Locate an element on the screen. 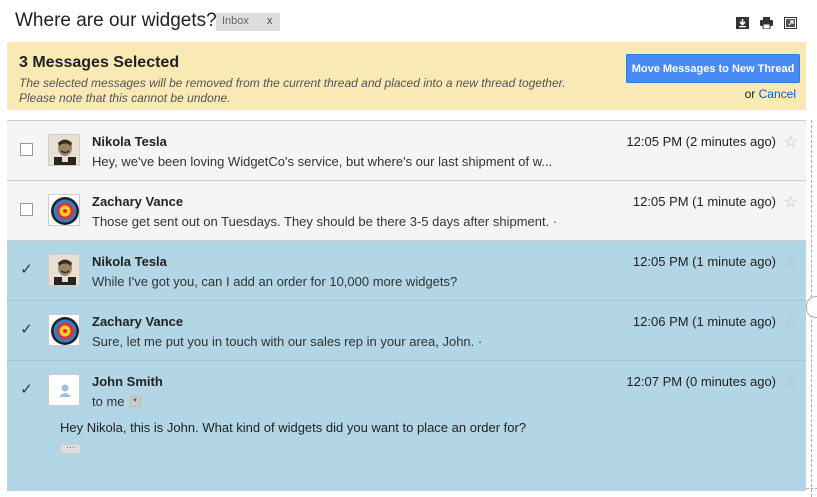 This screenshot has width=817, height=497. label-text: Inbox is located at coordinates (235, 21).